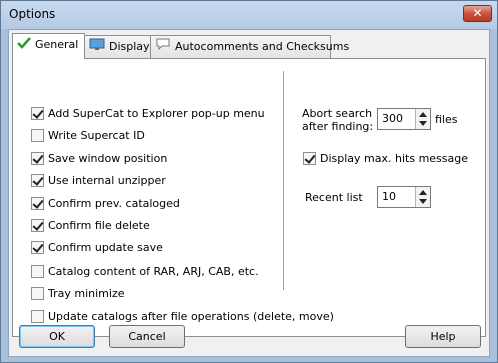  I want to click on recent-list-spinner: 10, so click(404, 197).